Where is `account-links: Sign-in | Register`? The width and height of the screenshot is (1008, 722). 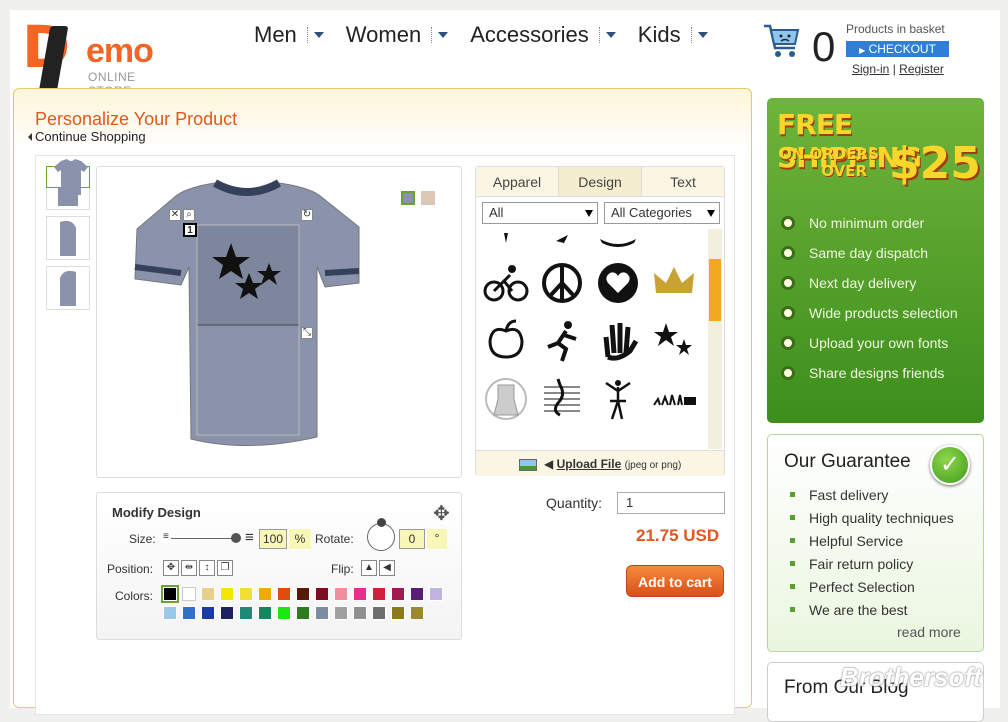 account-links: Sign-in | Register is located at coordinates (898, 69).